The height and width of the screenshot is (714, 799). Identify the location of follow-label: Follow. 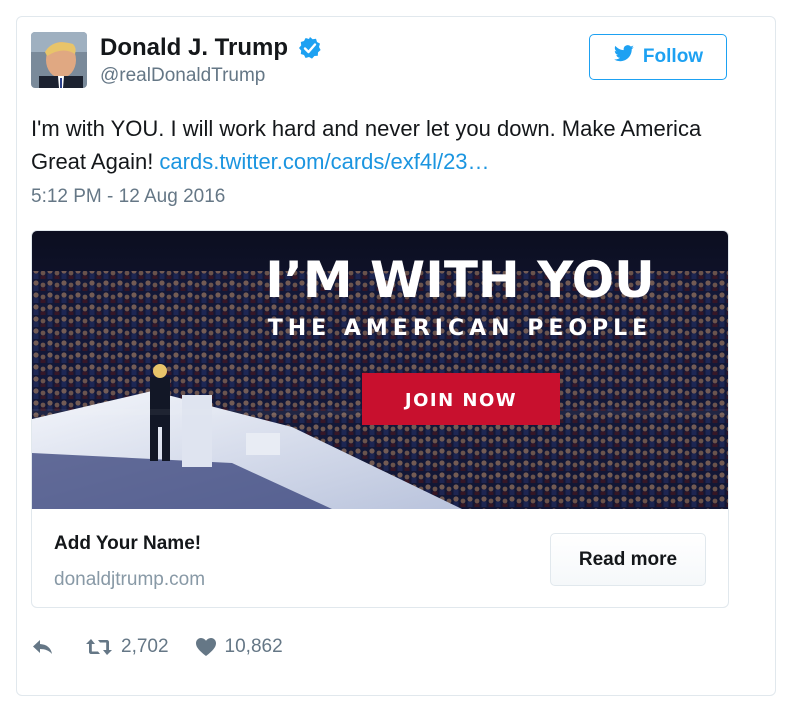
(673, 56).